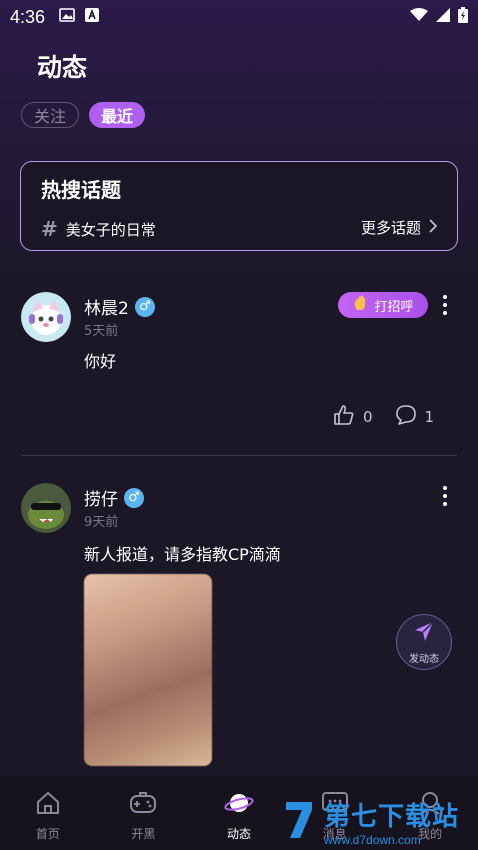  Describe the element at coordinates (238, 834) in the screenshot. I see `nav-label: 动态` at that location.